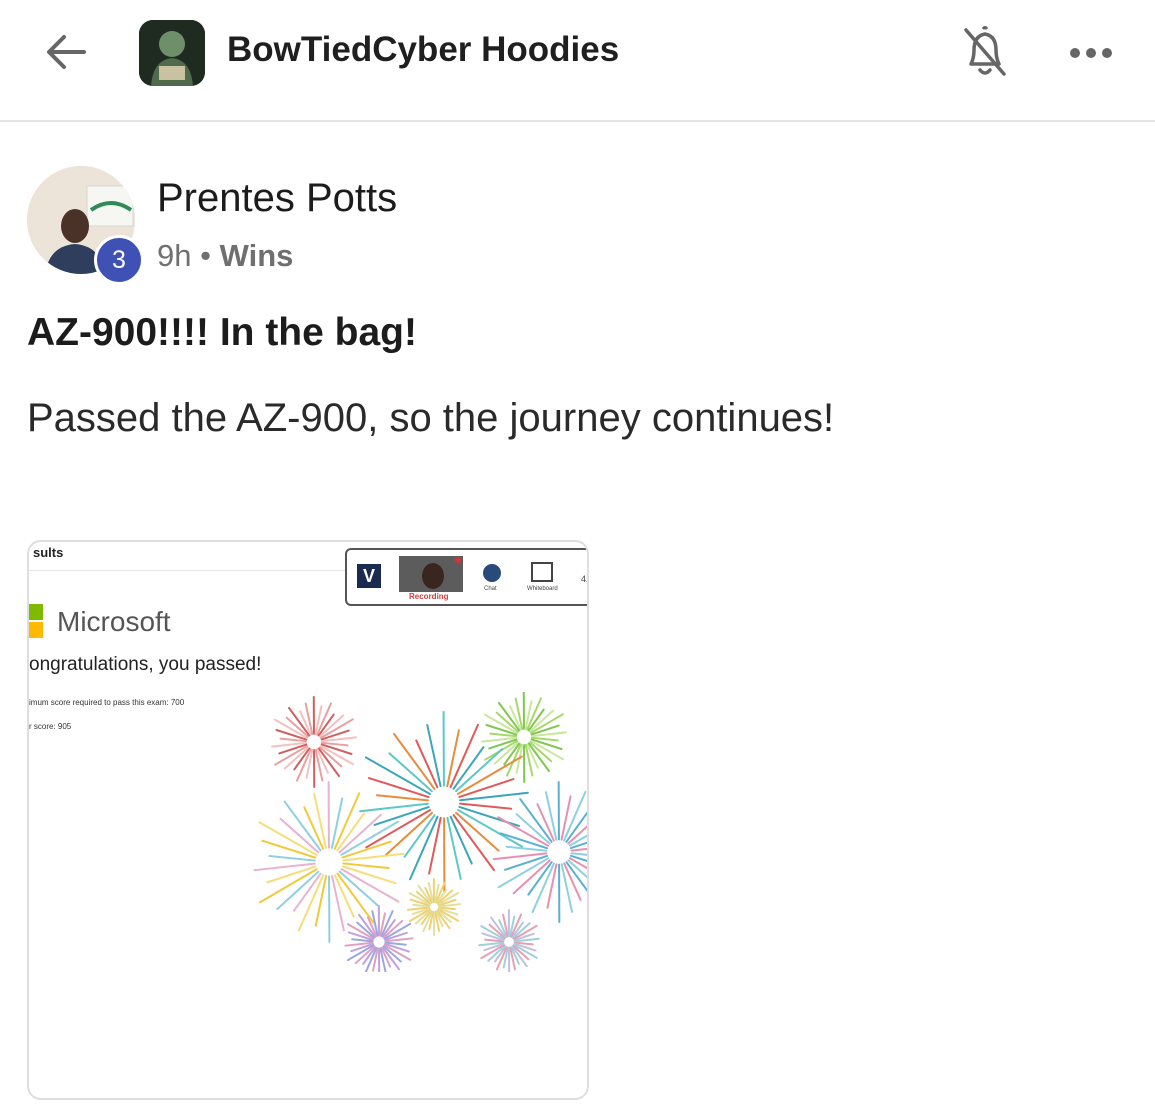 Image resolution: width=1155 pixels, height=1117 pixels. Describe the element at coordinates (114, 621) in the screenshot. I see `microsoft-brand: Microsoft` at that location.